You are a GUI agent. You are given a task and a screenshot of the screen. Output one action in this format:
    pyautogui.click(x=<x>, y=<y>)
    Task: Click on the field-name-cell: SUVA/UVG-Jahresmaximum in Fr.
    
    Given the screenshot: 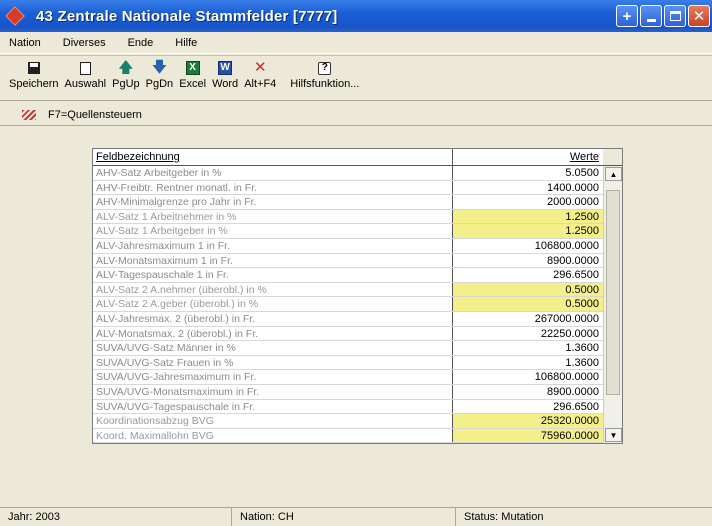 What is the action you would take?
    pyautogui.click(x=273, y=377)
    